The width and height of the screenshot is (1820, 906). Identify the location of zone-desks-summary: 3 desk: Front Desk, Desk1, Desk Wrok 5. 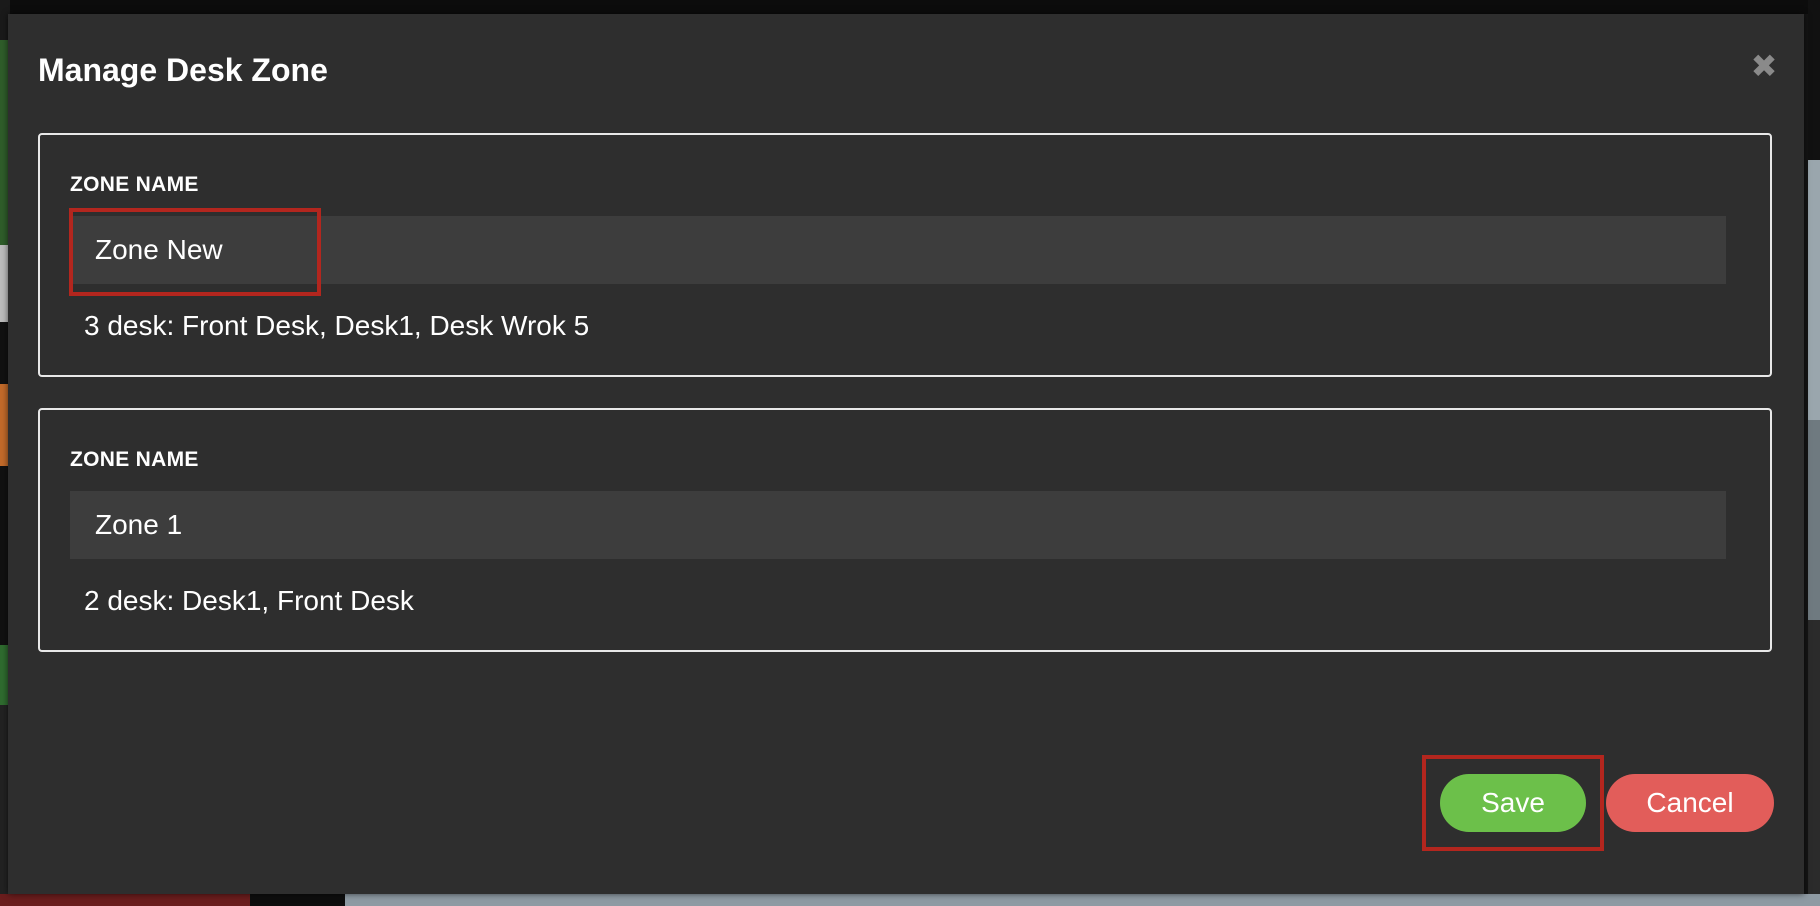
(337, 325).